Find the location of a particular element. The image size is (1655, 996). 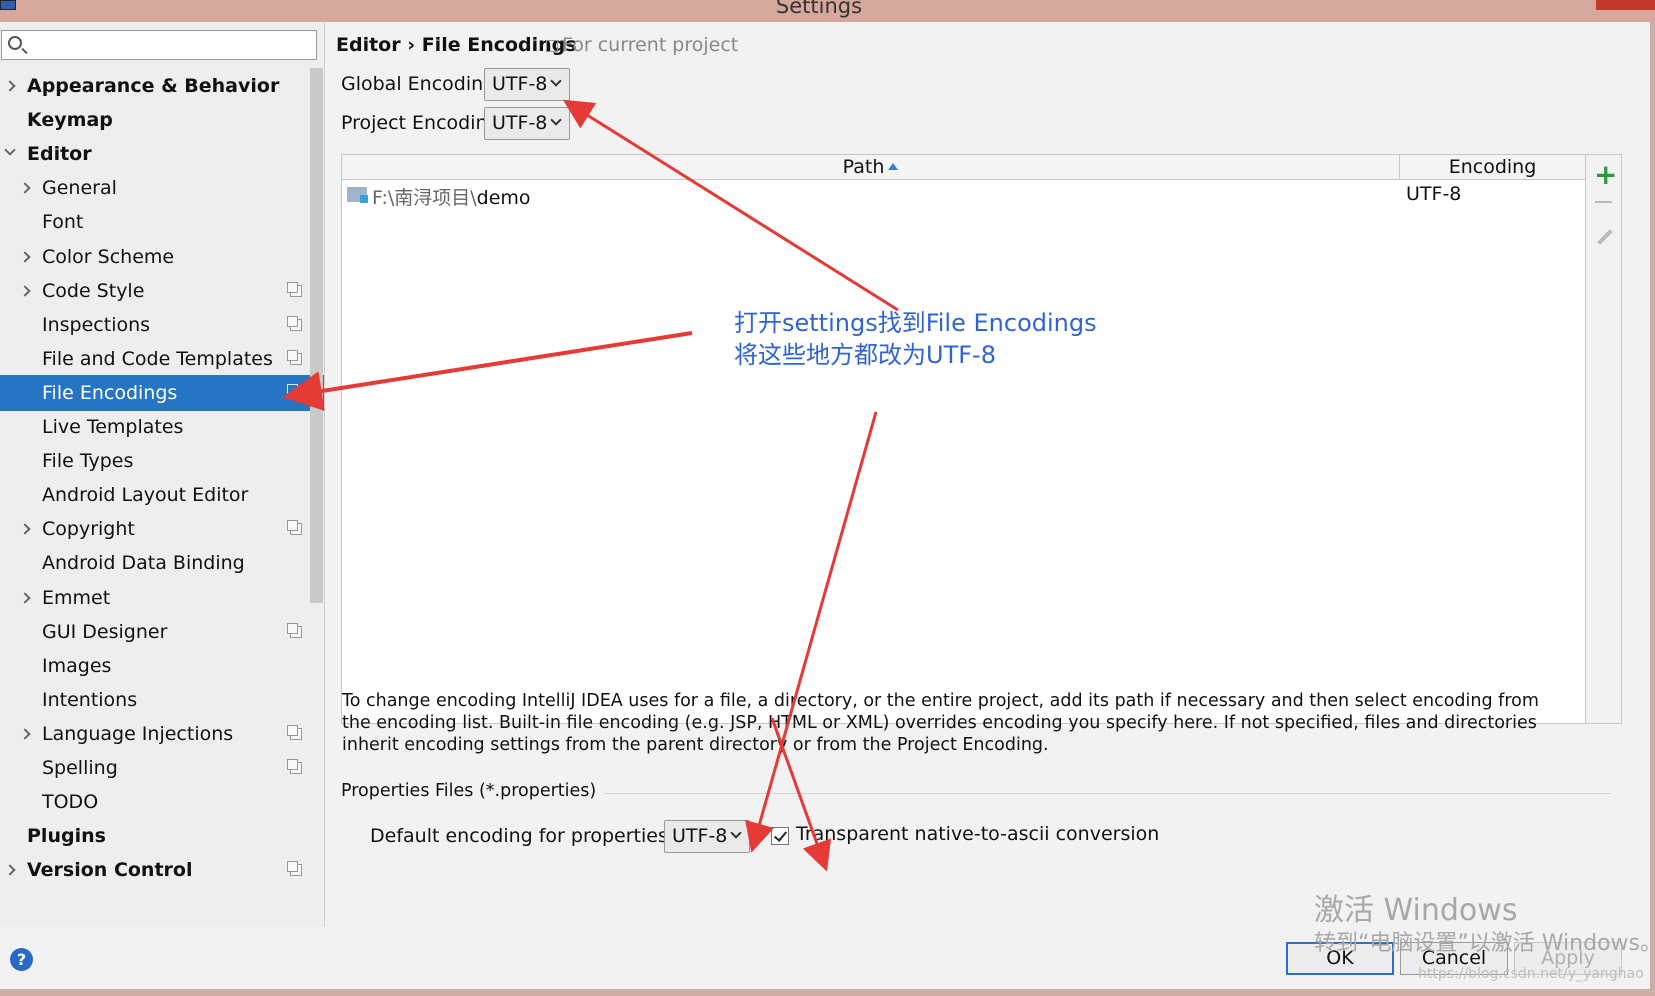

activation-watermark-hint: 转到“电脑设置”以激活 Windows。 is located at coordinates (1484, 943).